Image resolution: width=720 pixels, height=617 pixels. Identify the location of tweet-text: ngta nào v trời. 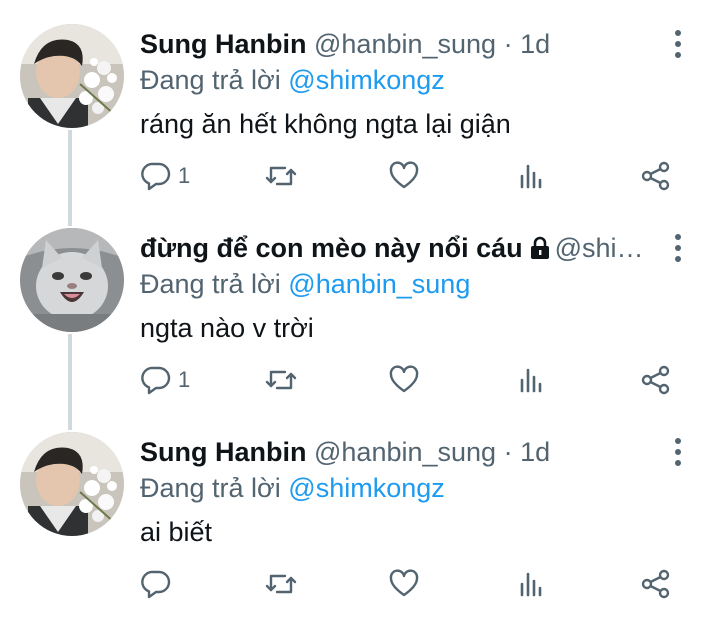
(227, 328).